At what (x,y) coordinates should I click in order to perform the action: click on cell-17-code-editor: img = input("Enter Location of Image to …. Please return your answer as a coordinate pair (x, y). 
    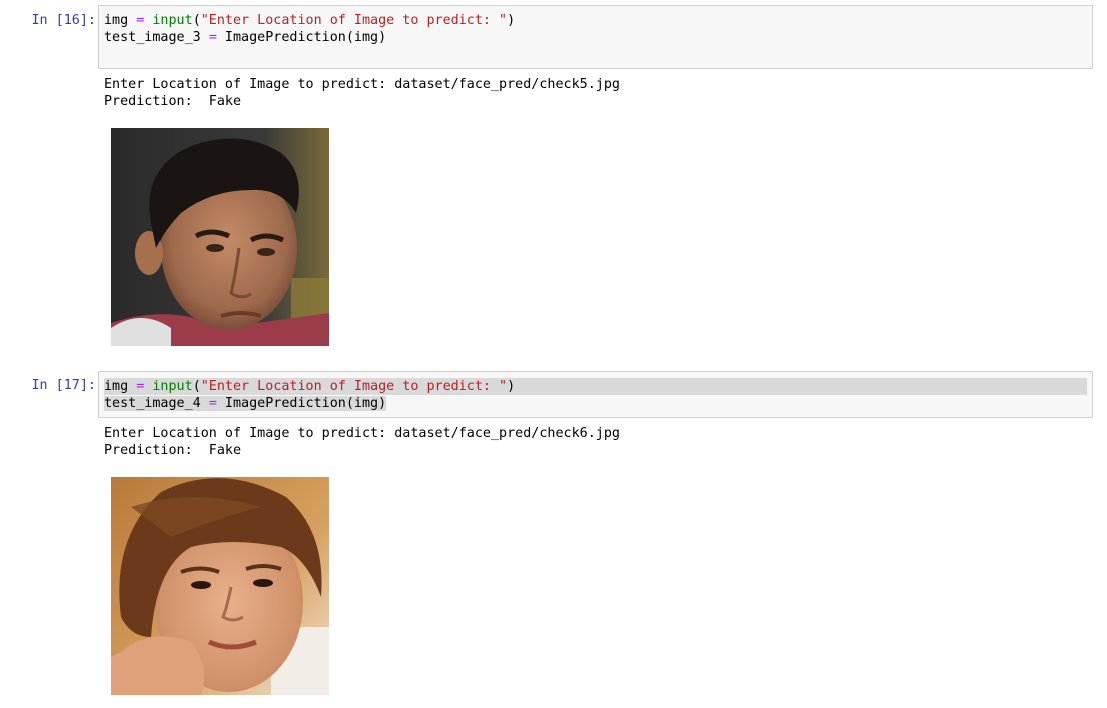
    Looking at the image, I should click on (595, 394).